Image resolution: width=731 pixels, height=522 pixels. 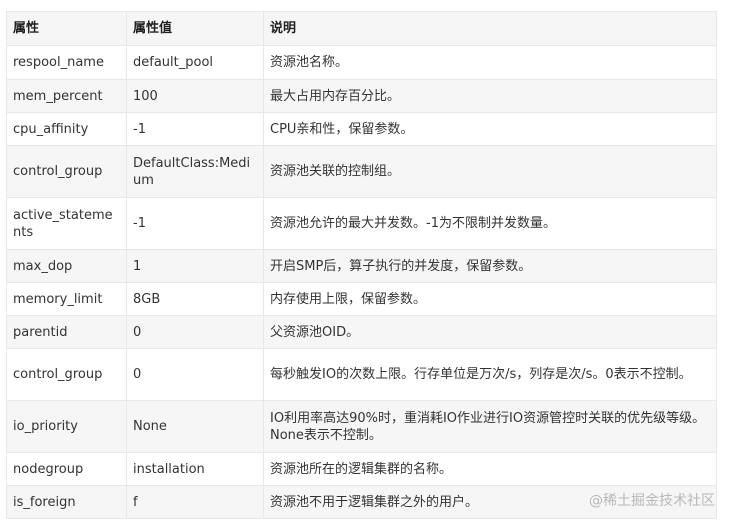 What do you see at coordinates (490, 332) in the screenshot?
I see `cell-description: 父资源池OID。` at bounding box center [490, 332].